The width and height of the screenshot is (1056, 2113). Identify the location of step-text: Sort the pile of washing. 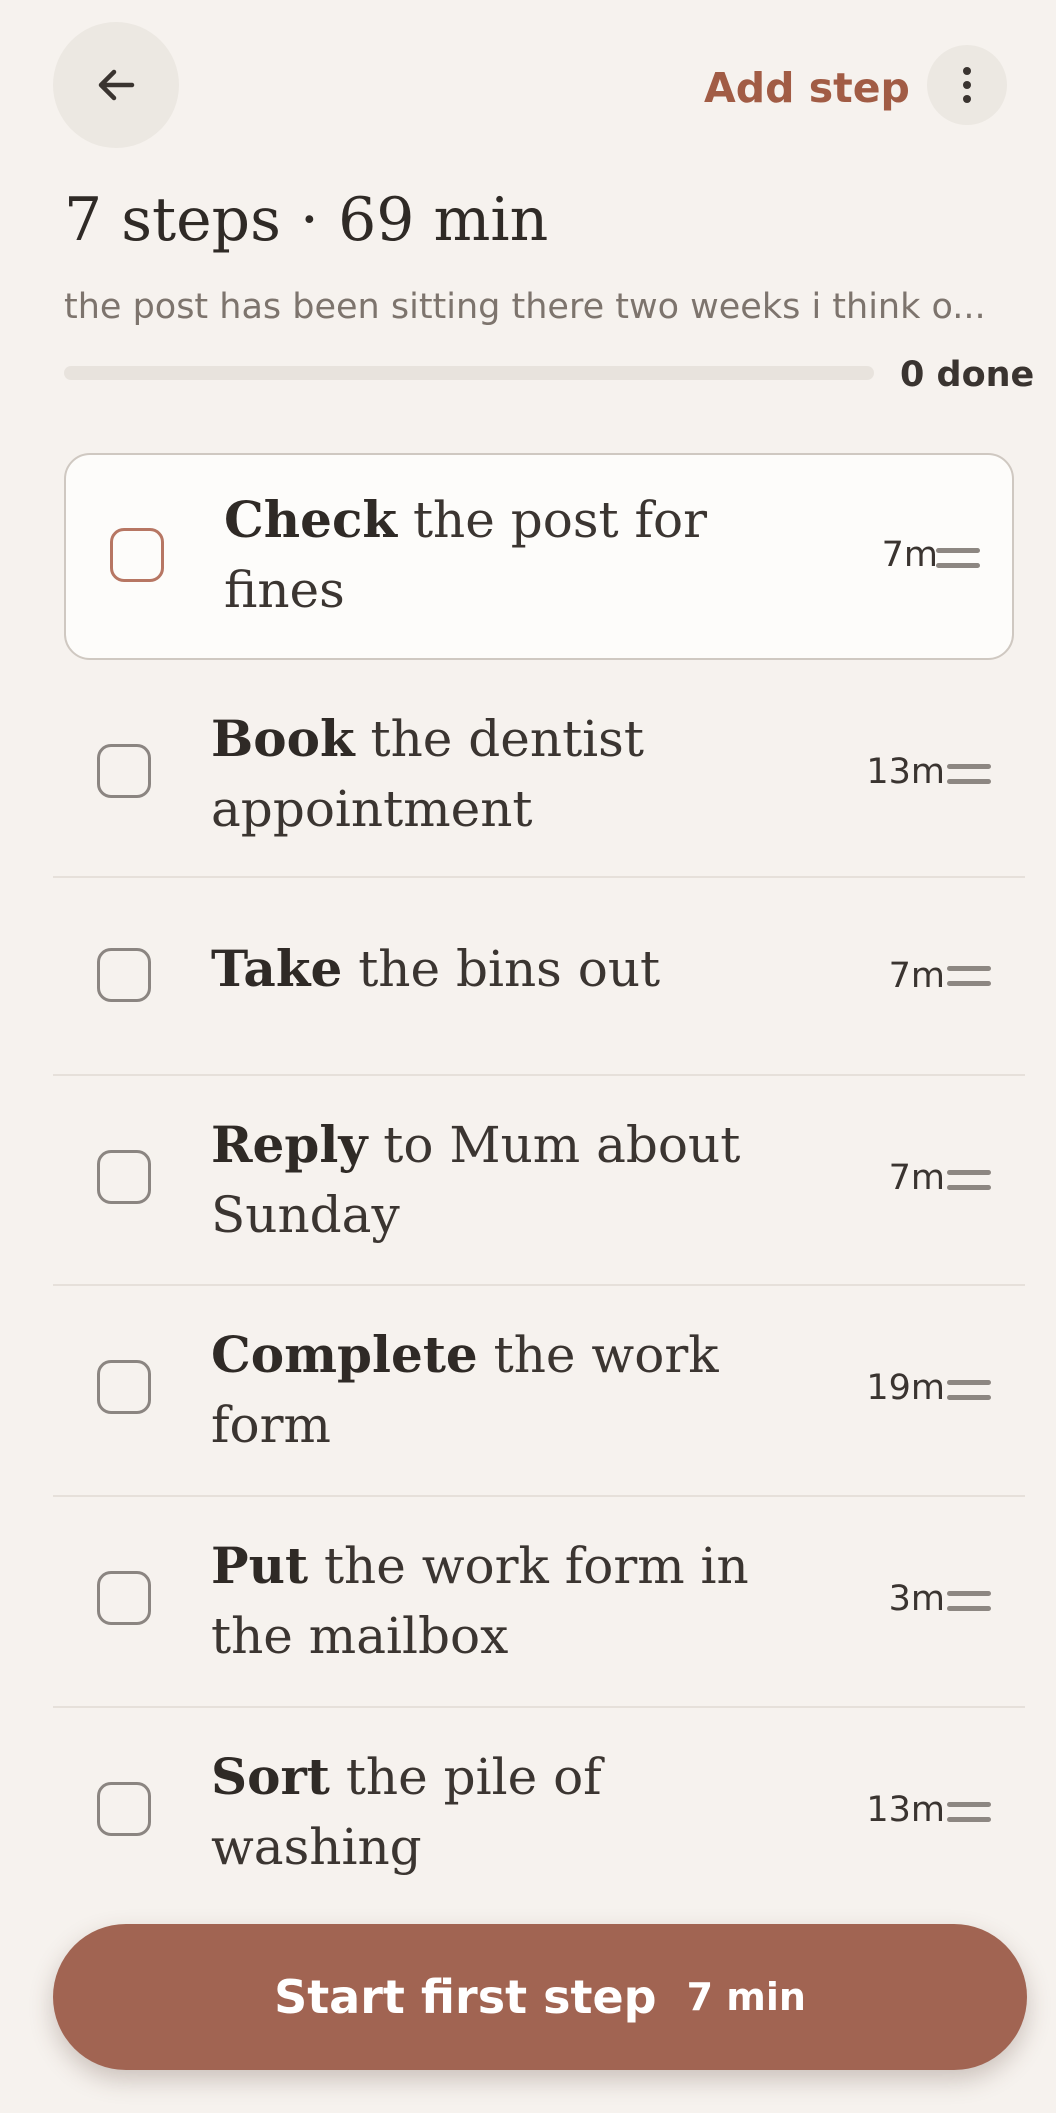
(501, 1812).